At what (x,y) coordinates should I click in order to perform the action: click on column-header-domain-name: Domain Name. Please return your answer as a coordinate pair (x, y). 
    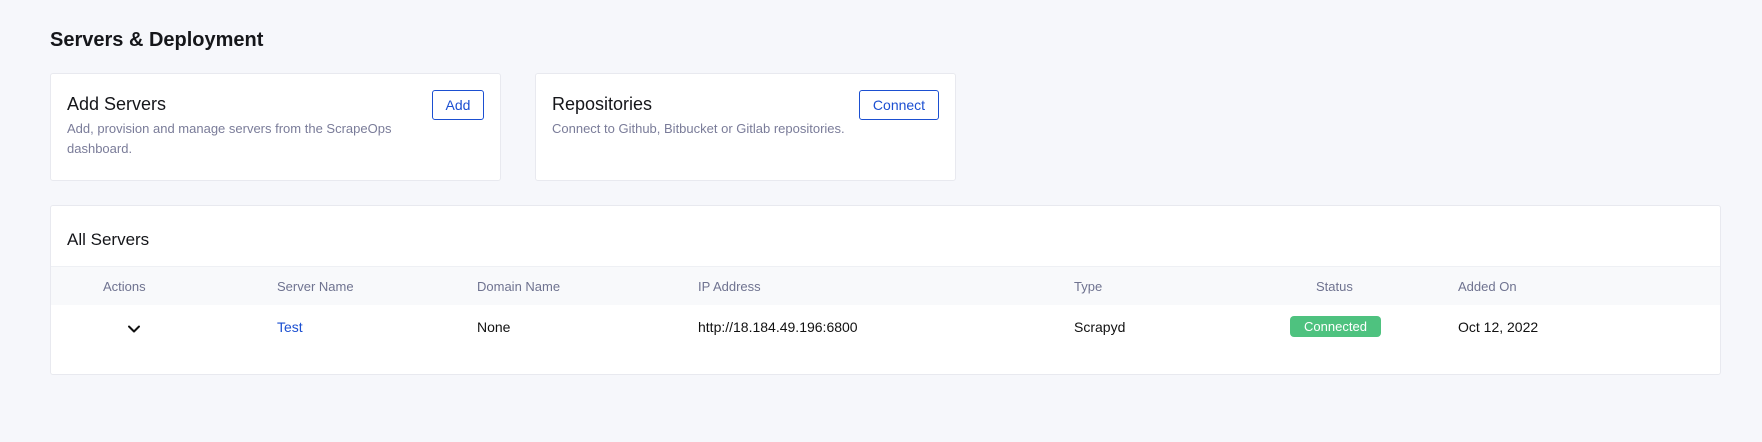
    Looking at the image, I should click on (518, 286).